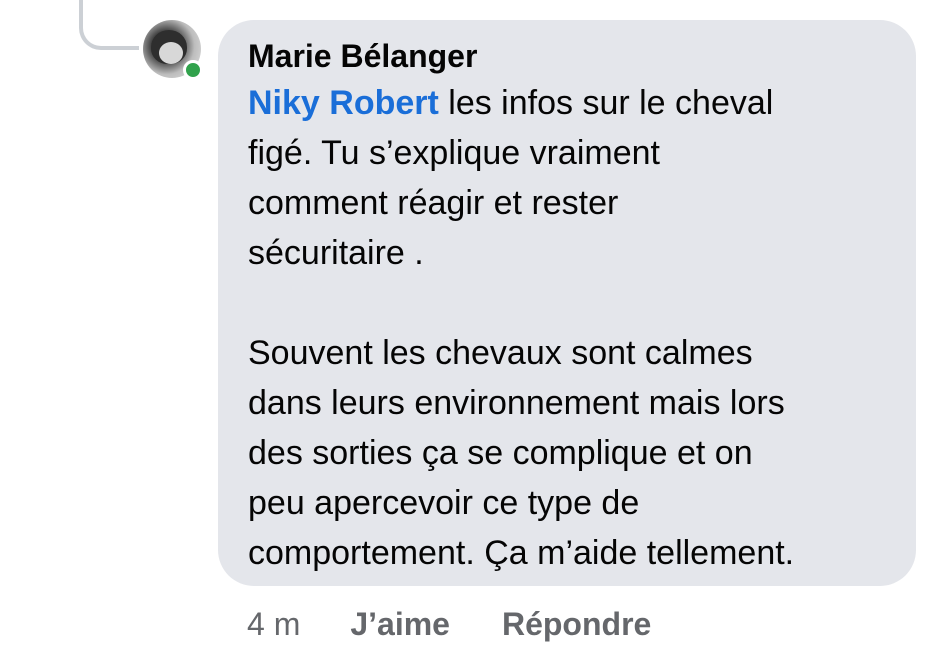 This screenshot has width=946, height=663. Describe the element at coordinates (568, 56) in the screenshot. I see `comment-author: Marie Bélanger` at that location.